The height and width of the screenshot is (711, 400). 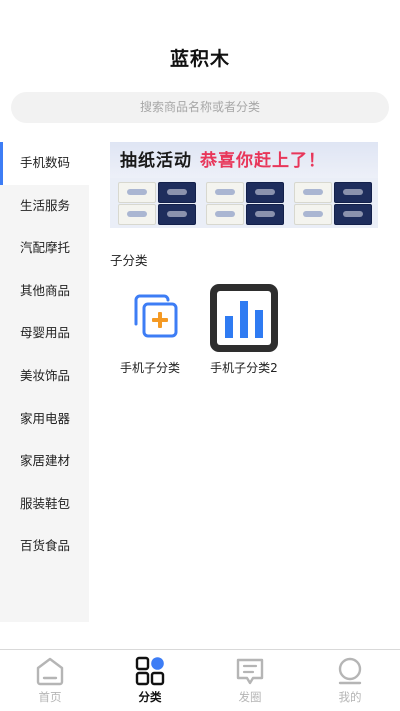 What do you see at coordinates (150, 318) in the screenshot?
I see `add-copy-icon` at bounding box center [150, 318].